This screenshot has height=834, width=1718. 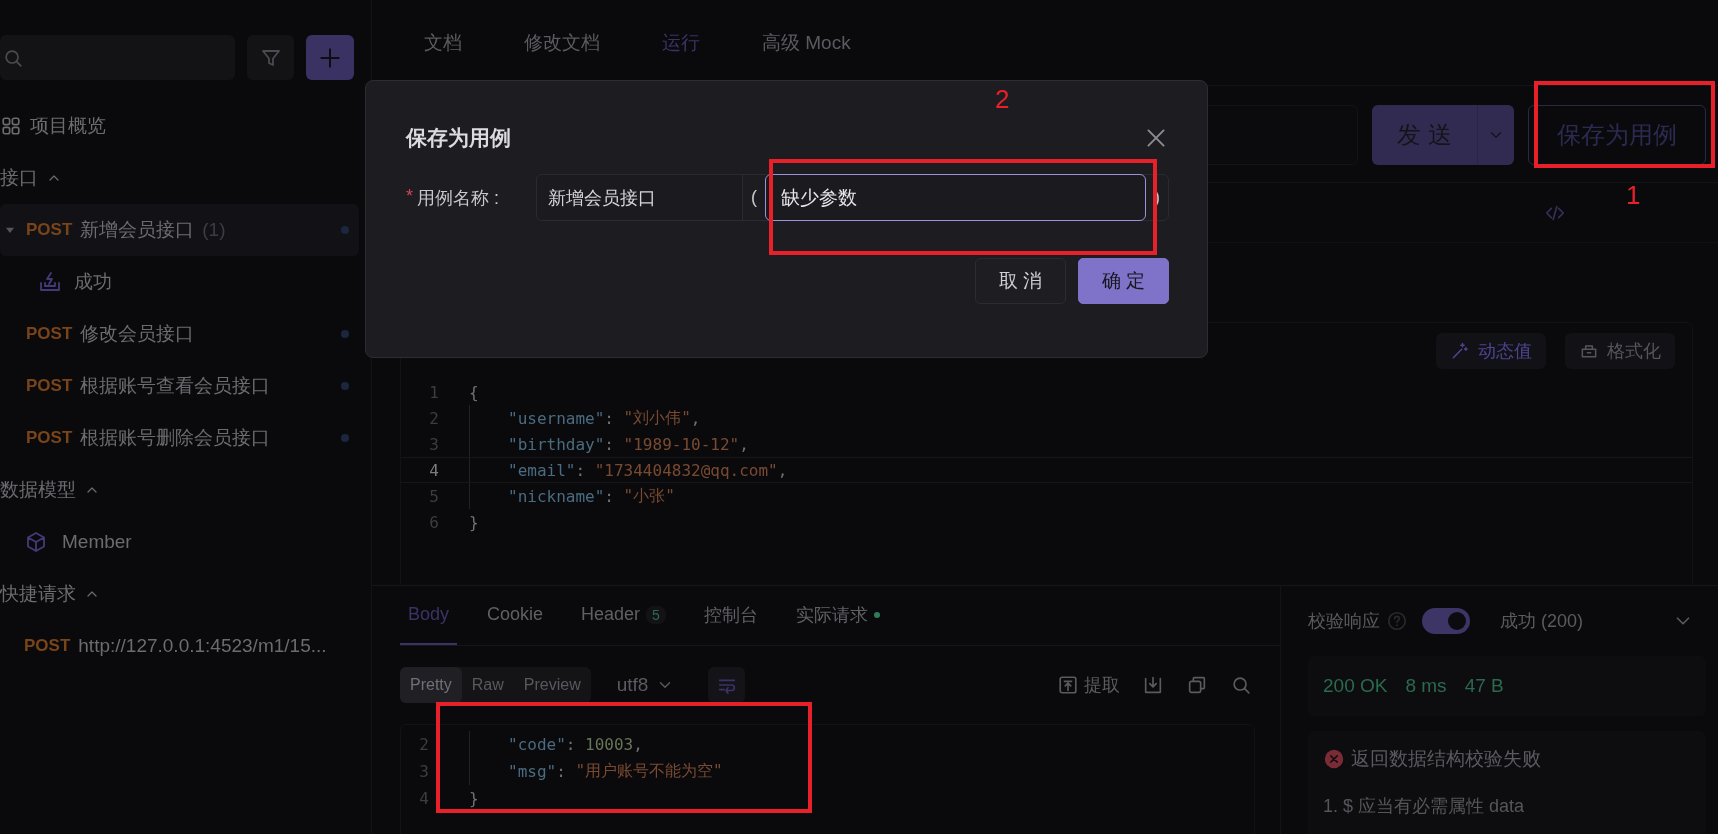 What do you see at coordinates (623, 615) in the screenshot?
I see `response-tab: Header 5` at bounding box center [623, 615].